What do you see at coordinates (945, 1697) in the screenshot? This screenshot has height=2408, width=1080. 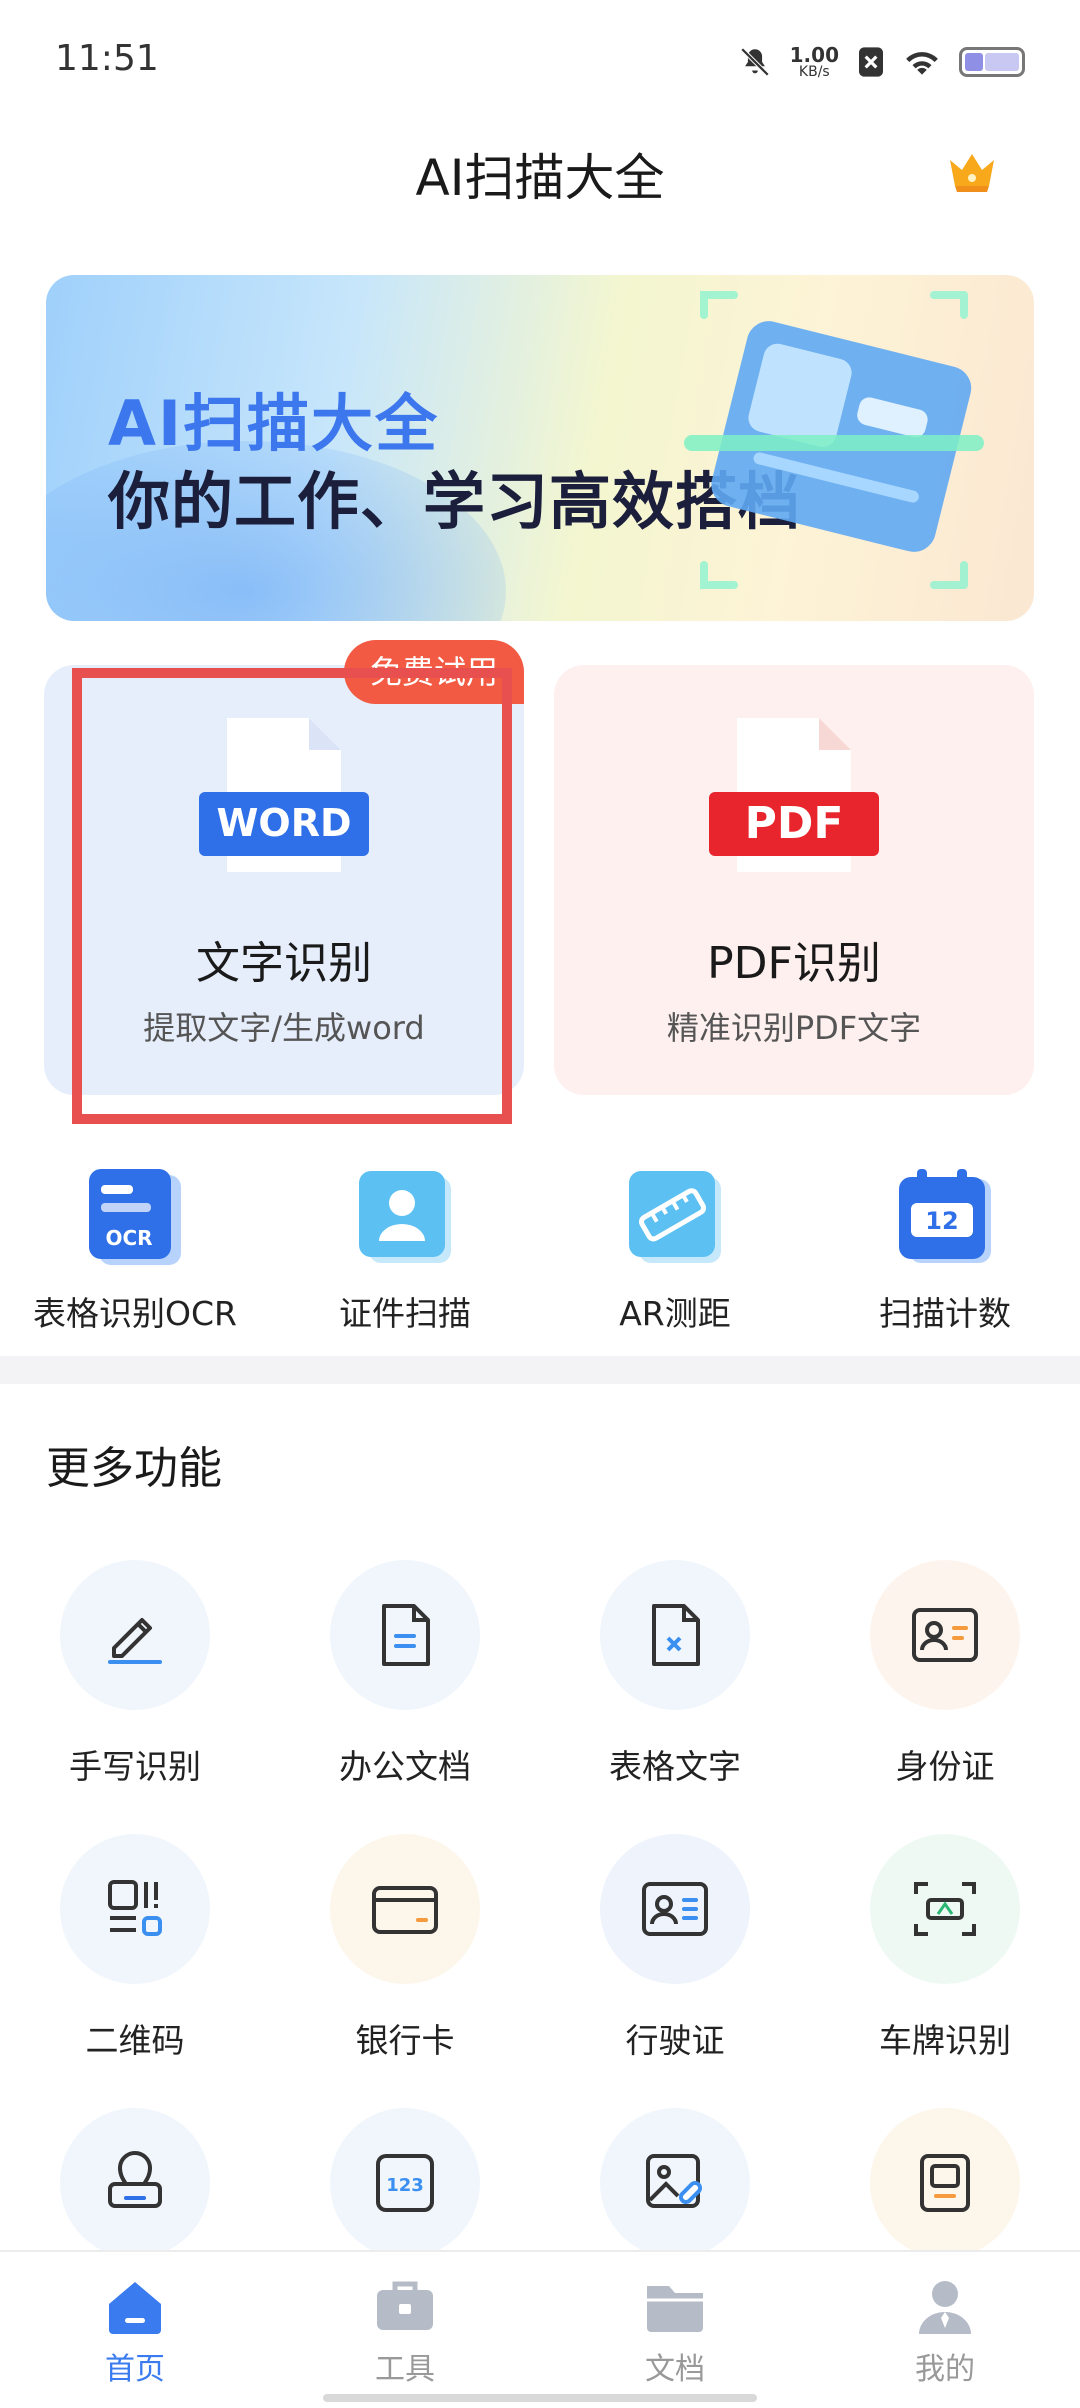 I see `feature-id-card: 身份证` at bounding box center [945, 1697].